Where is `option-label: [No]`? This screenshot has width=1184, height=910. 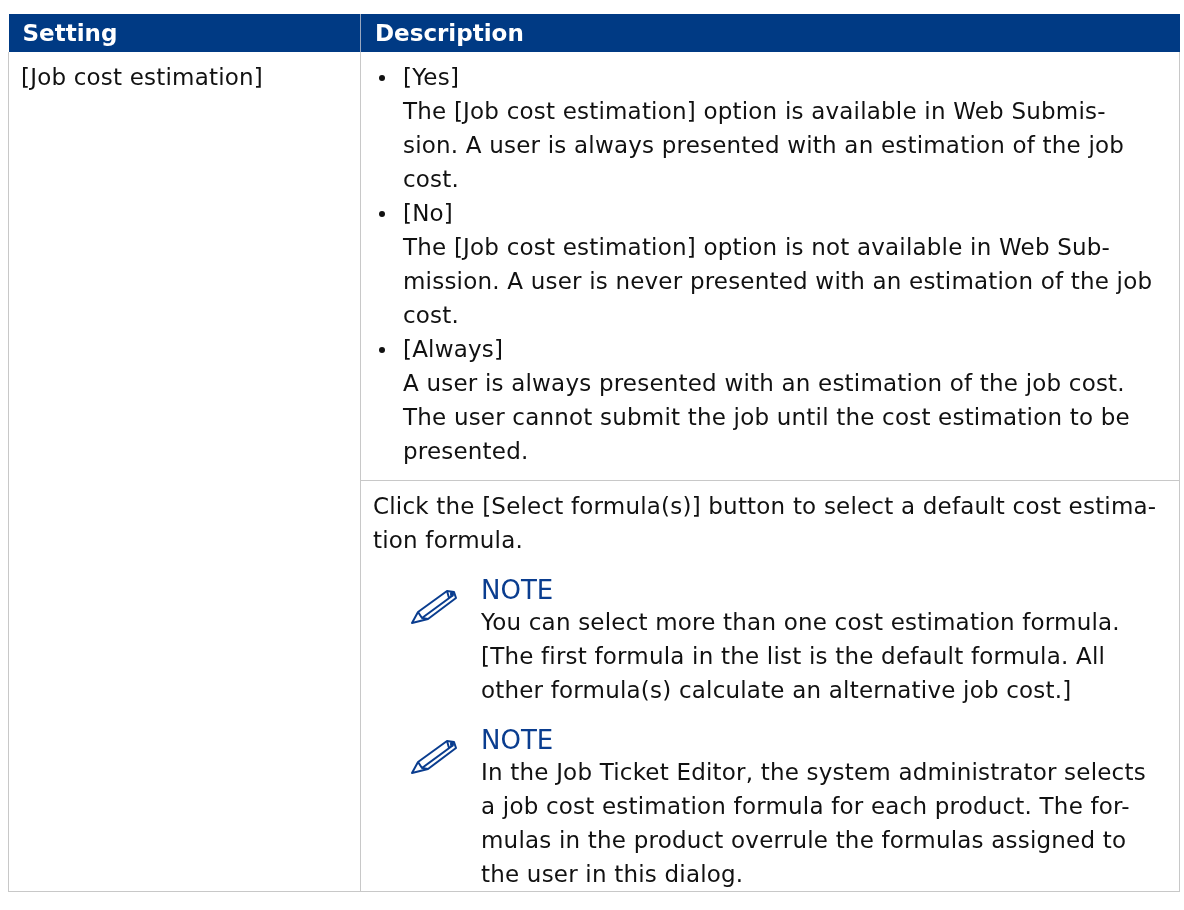
option-label: [No] is located at coordinates (429, 213).